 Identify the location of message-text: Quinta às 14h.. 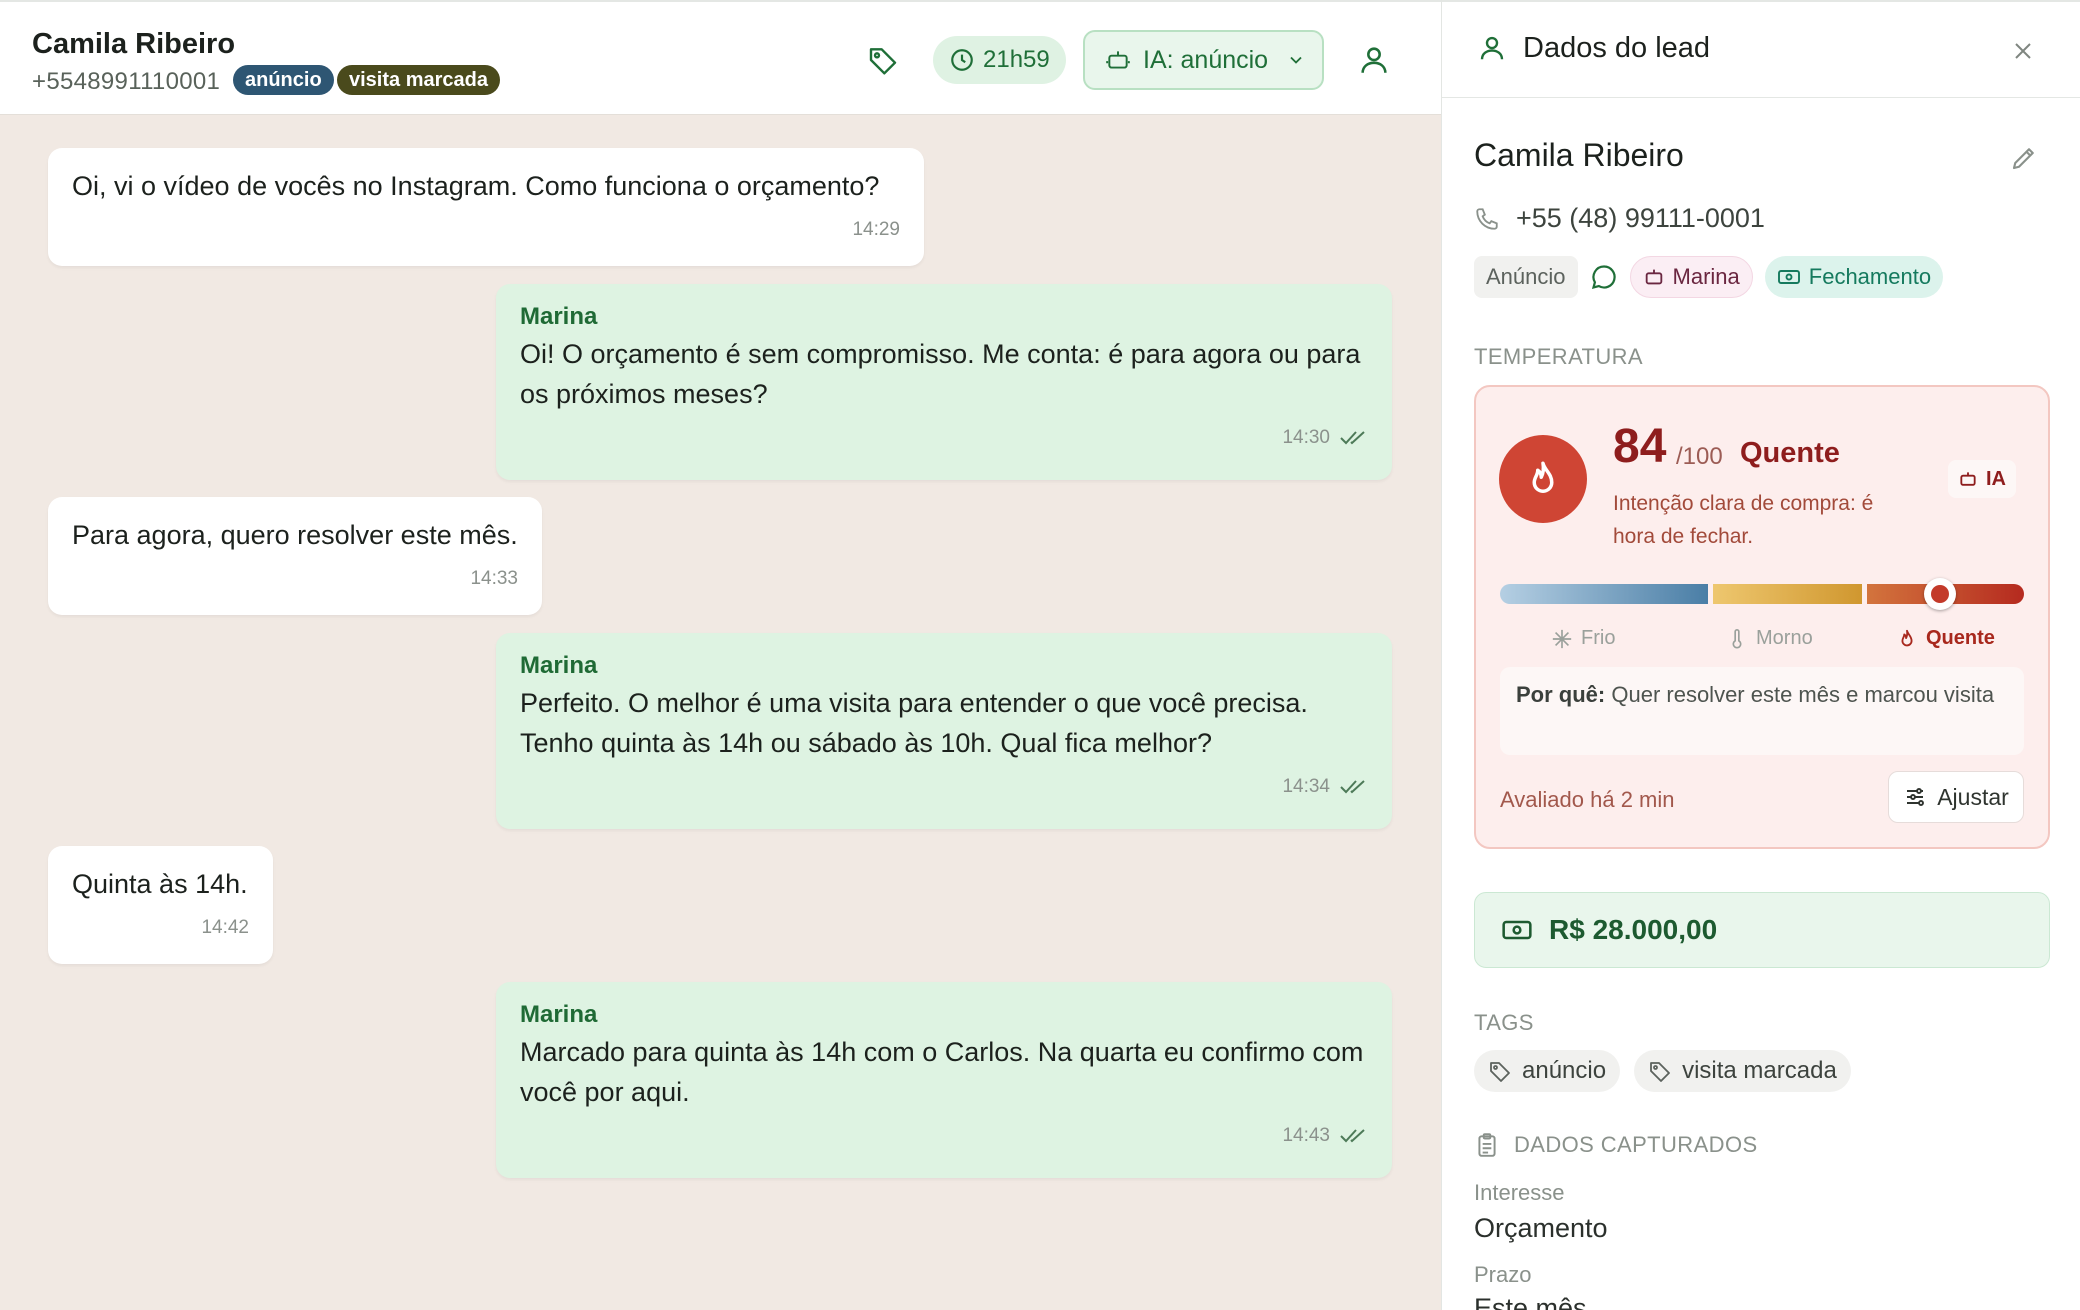
(160, 884).